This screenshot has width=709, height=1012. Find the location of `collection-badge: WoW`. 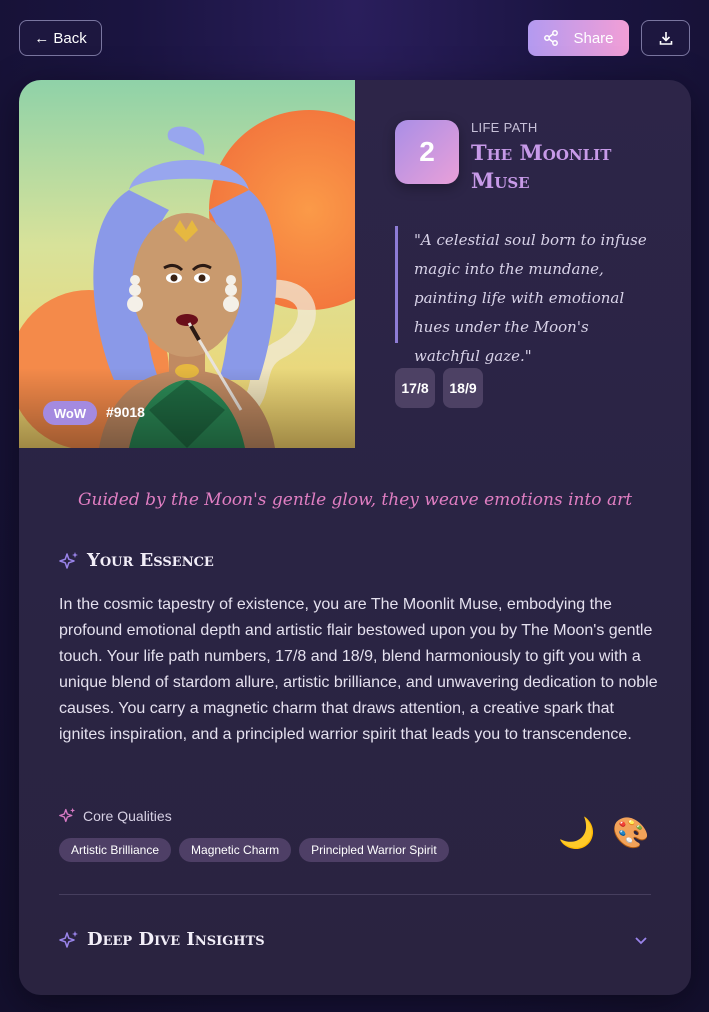

collection-badge: WoW is located at coordinates (70, 413).